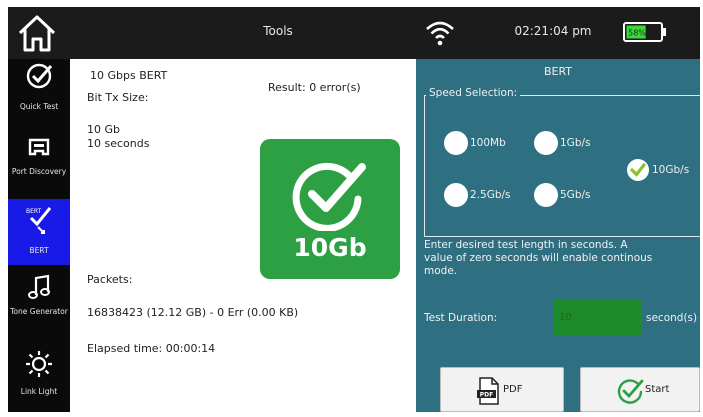 The width and height of the screenshot is (703, 417). I want to click on panel-title: BERT, so click(558, 71).